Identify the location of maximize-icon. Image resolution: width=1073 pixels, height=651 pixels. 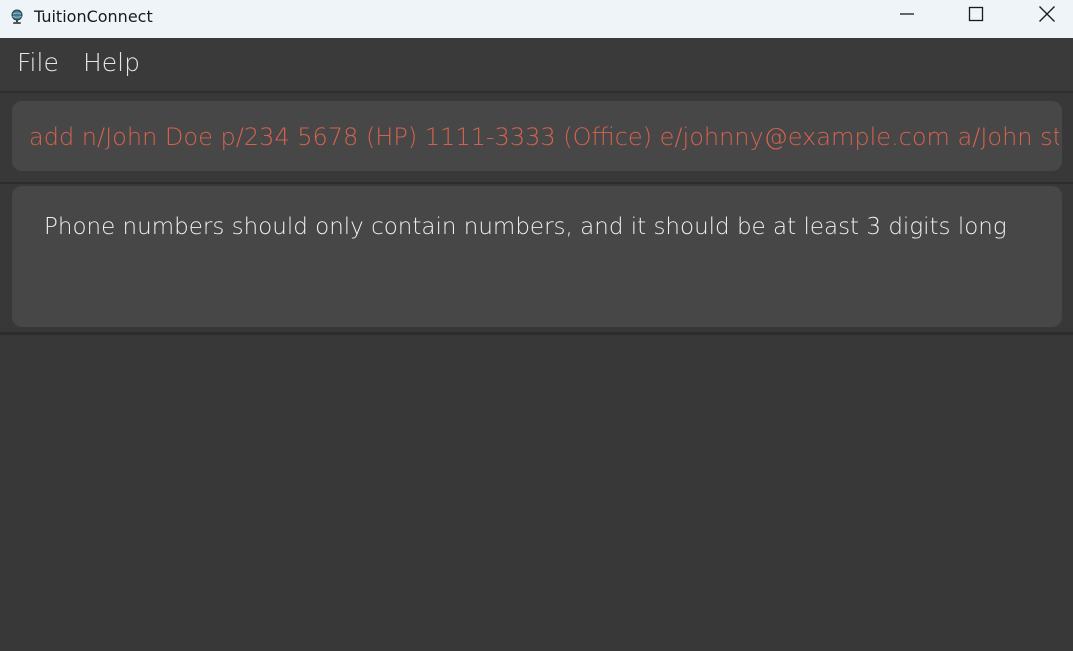
(976, 16).